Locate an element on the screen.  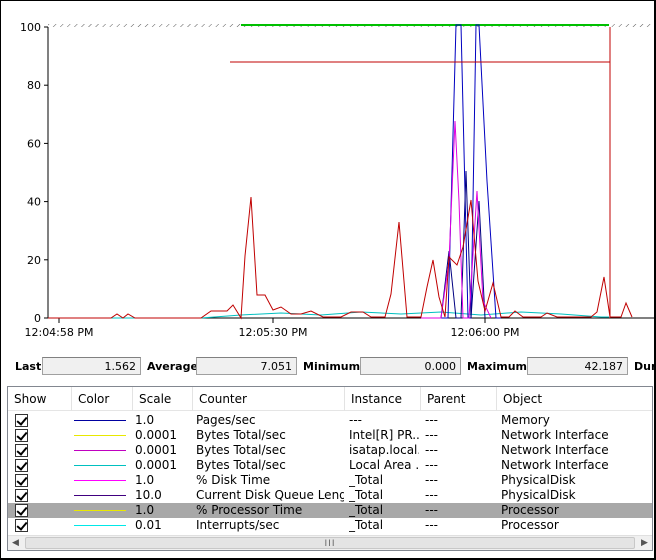
scroll-thumb: III is located at coordinates (330, 543).